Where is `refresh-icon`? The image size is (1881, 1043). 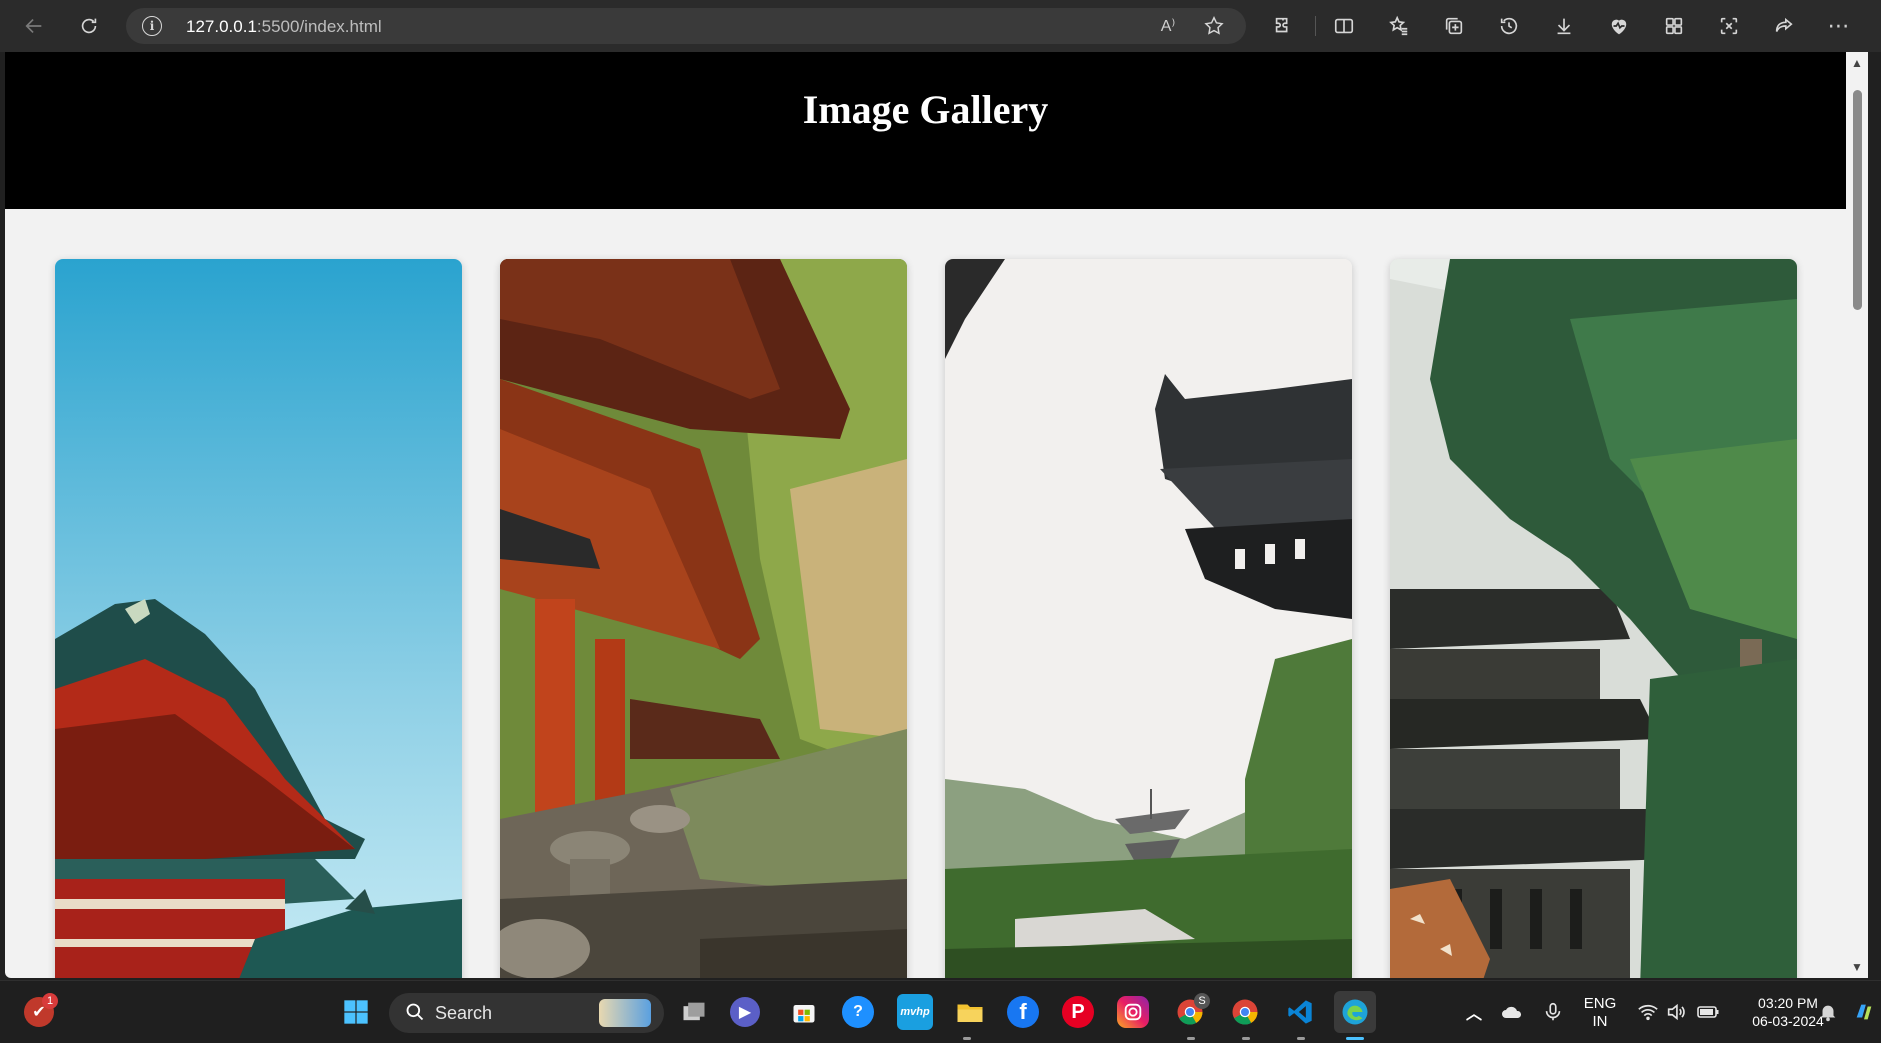
refresh-icon is located at coordinates (89, 26).